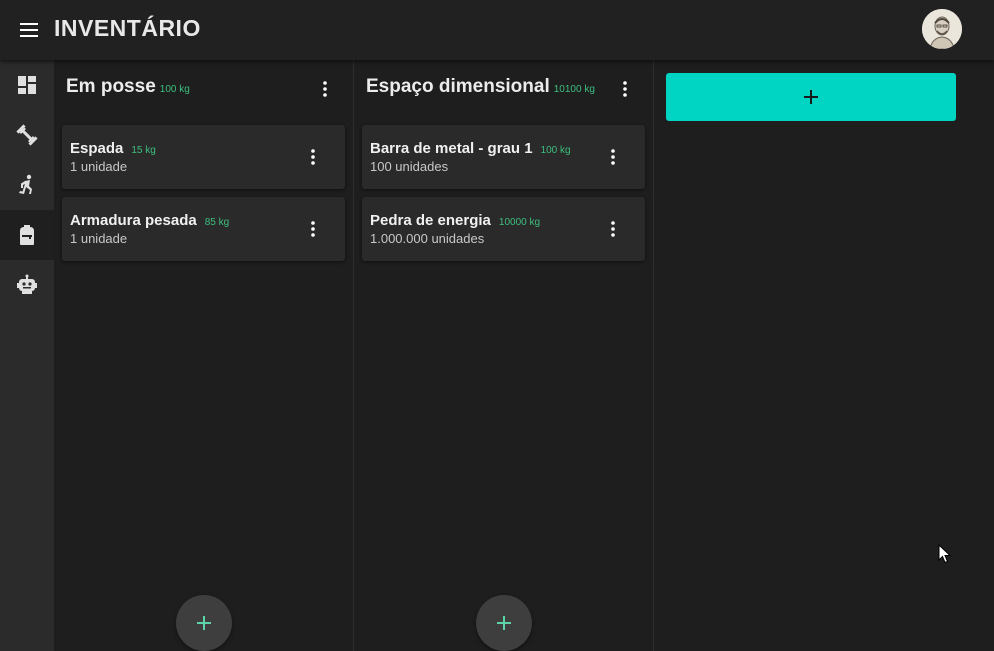 The height and width of the screenshot is (651, 994). I want to click on backpack-icon, so click(27, 235).